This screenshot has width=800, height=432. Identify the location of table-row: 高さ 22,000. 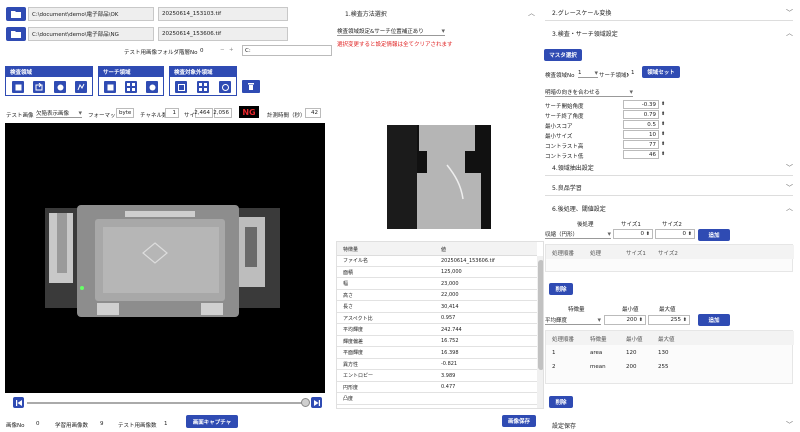
(437, 296).